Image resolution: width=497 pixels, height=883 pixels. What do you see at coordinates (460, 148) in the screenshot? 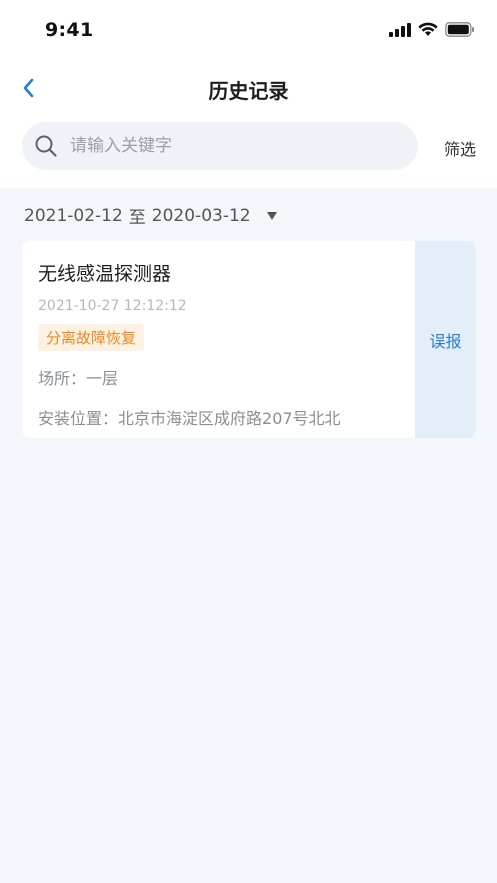
I see `filter-button: 筛选` at bounding box center [460, 148].